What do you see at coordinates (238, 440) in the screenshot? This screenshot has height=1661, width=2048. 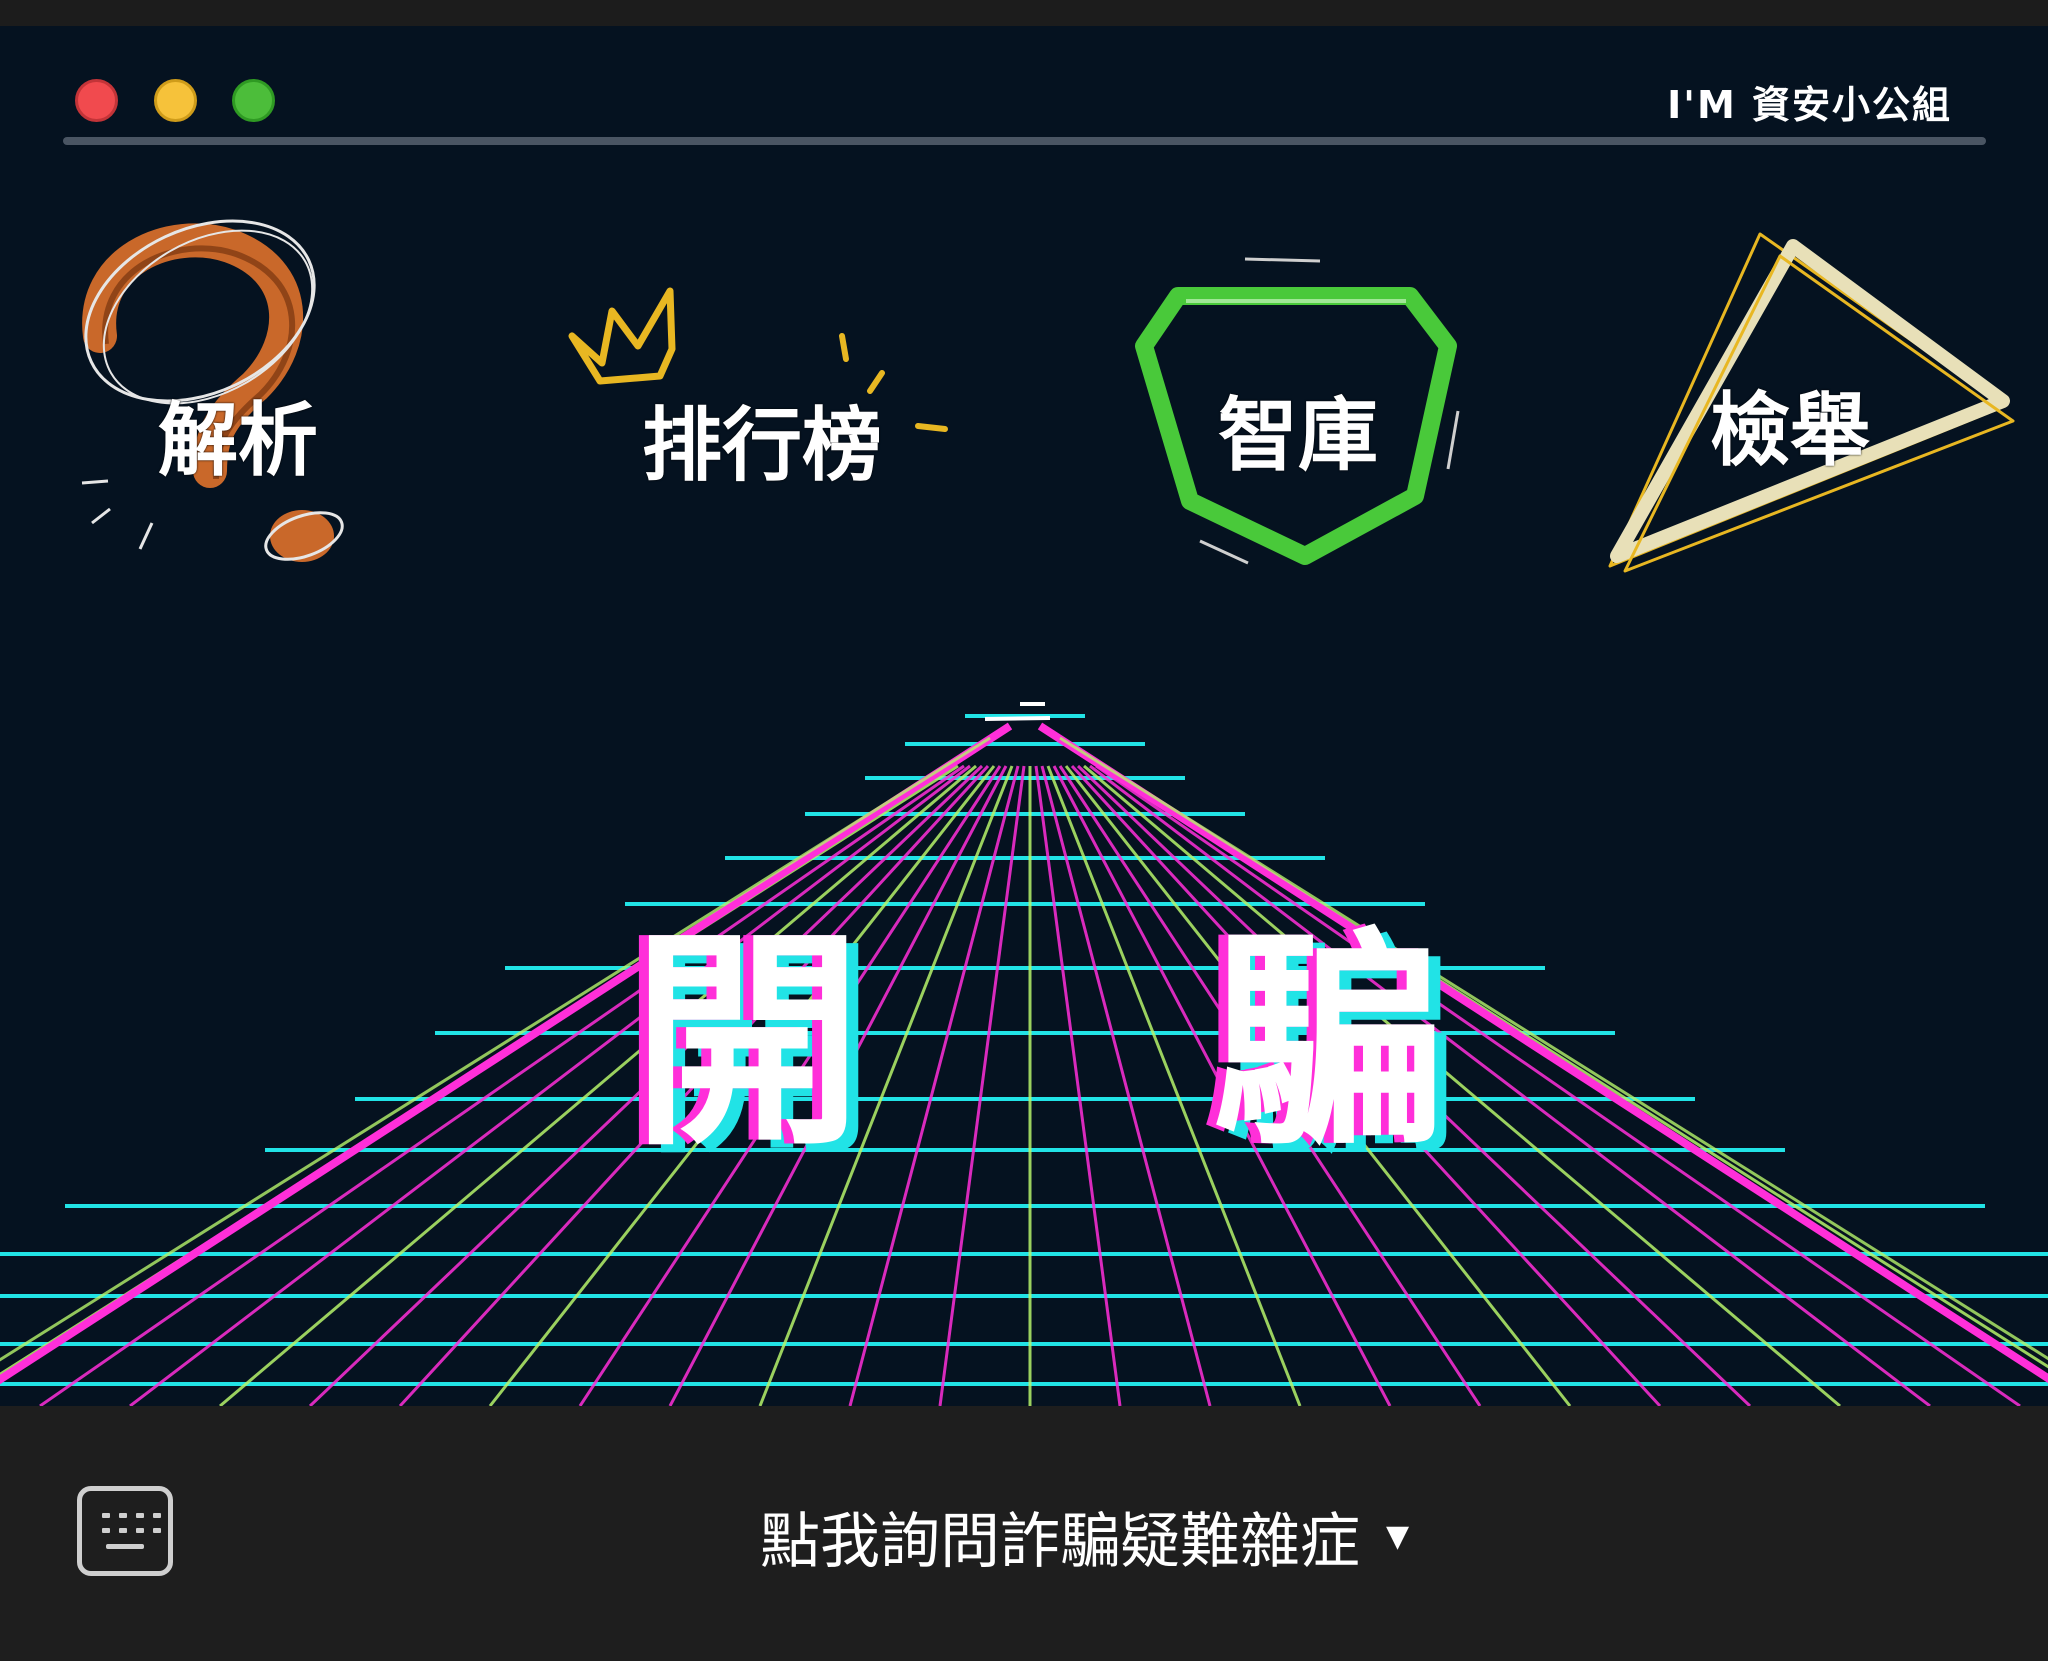 I see `nav-analysis-label: 解析` at bounding box center [238, 440].